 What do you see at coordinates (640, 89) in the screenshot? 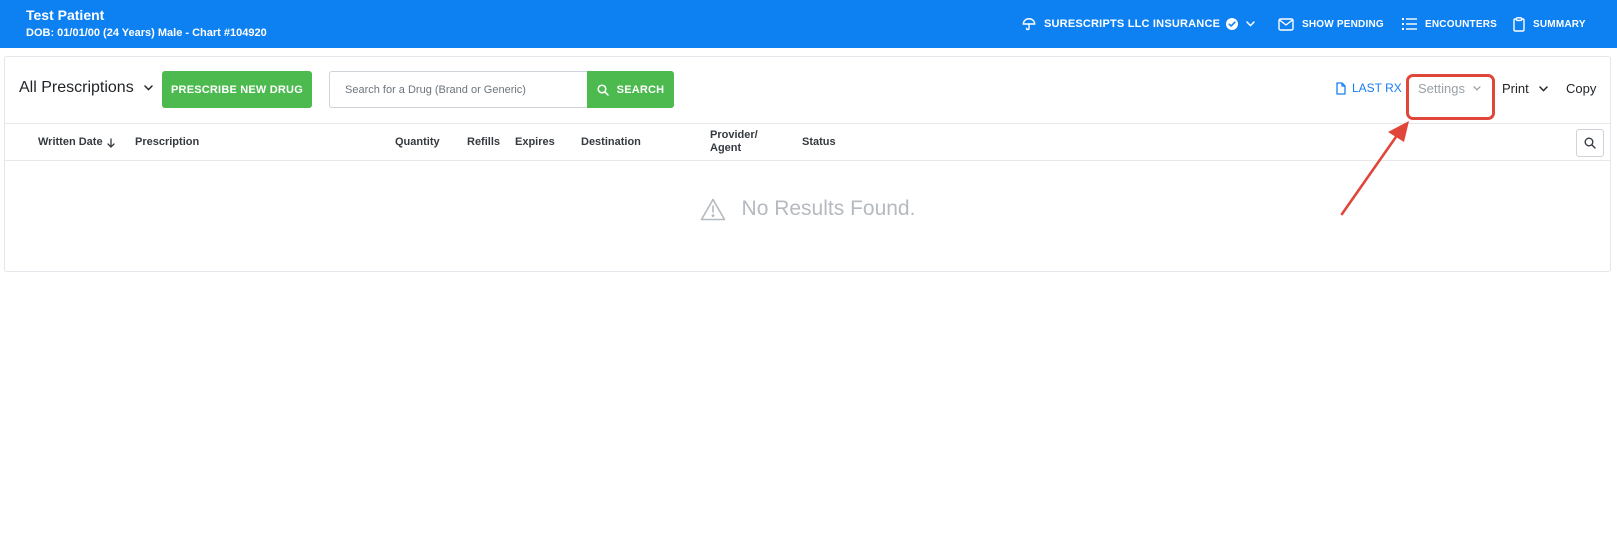
I see `search-button-label: SEARCH` at bounding box center [640, 89].